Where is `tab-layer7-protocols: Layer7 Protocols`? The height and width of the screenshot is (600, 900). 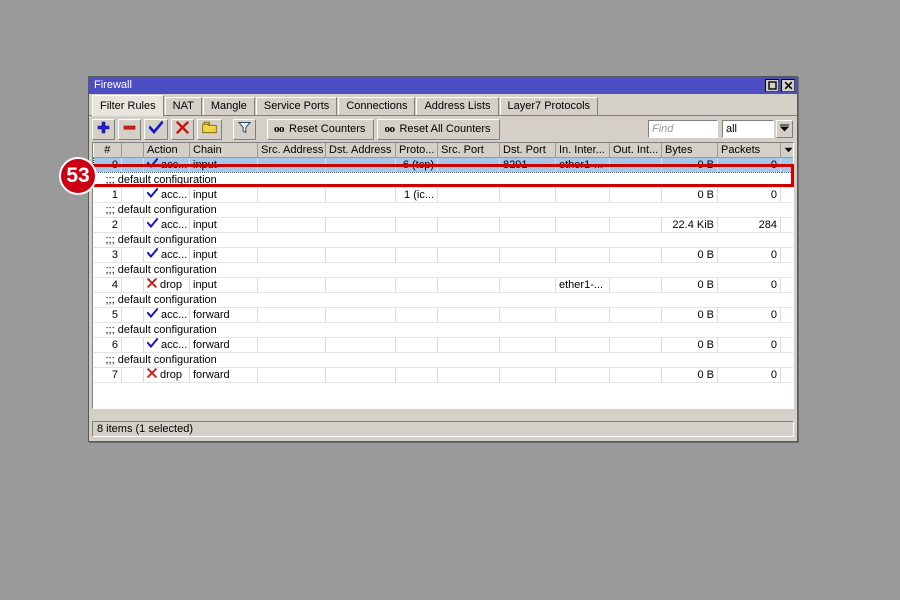
tab-layer7-protocols: Layer7 Protocols is located at coordinates (549, 106).